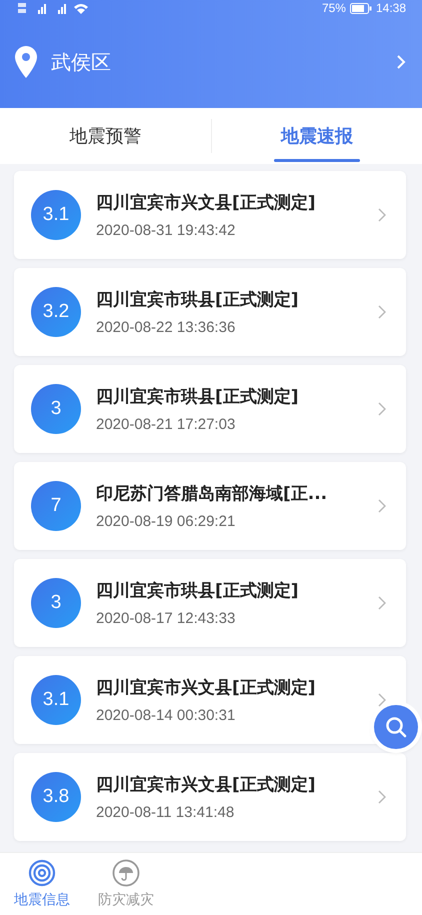 Image resolution: width=422 pixels, height=915 pixels. Describe the element at coordinates (56, 506) in the screenshot. I see `magnitude-badge: 7` at that location.